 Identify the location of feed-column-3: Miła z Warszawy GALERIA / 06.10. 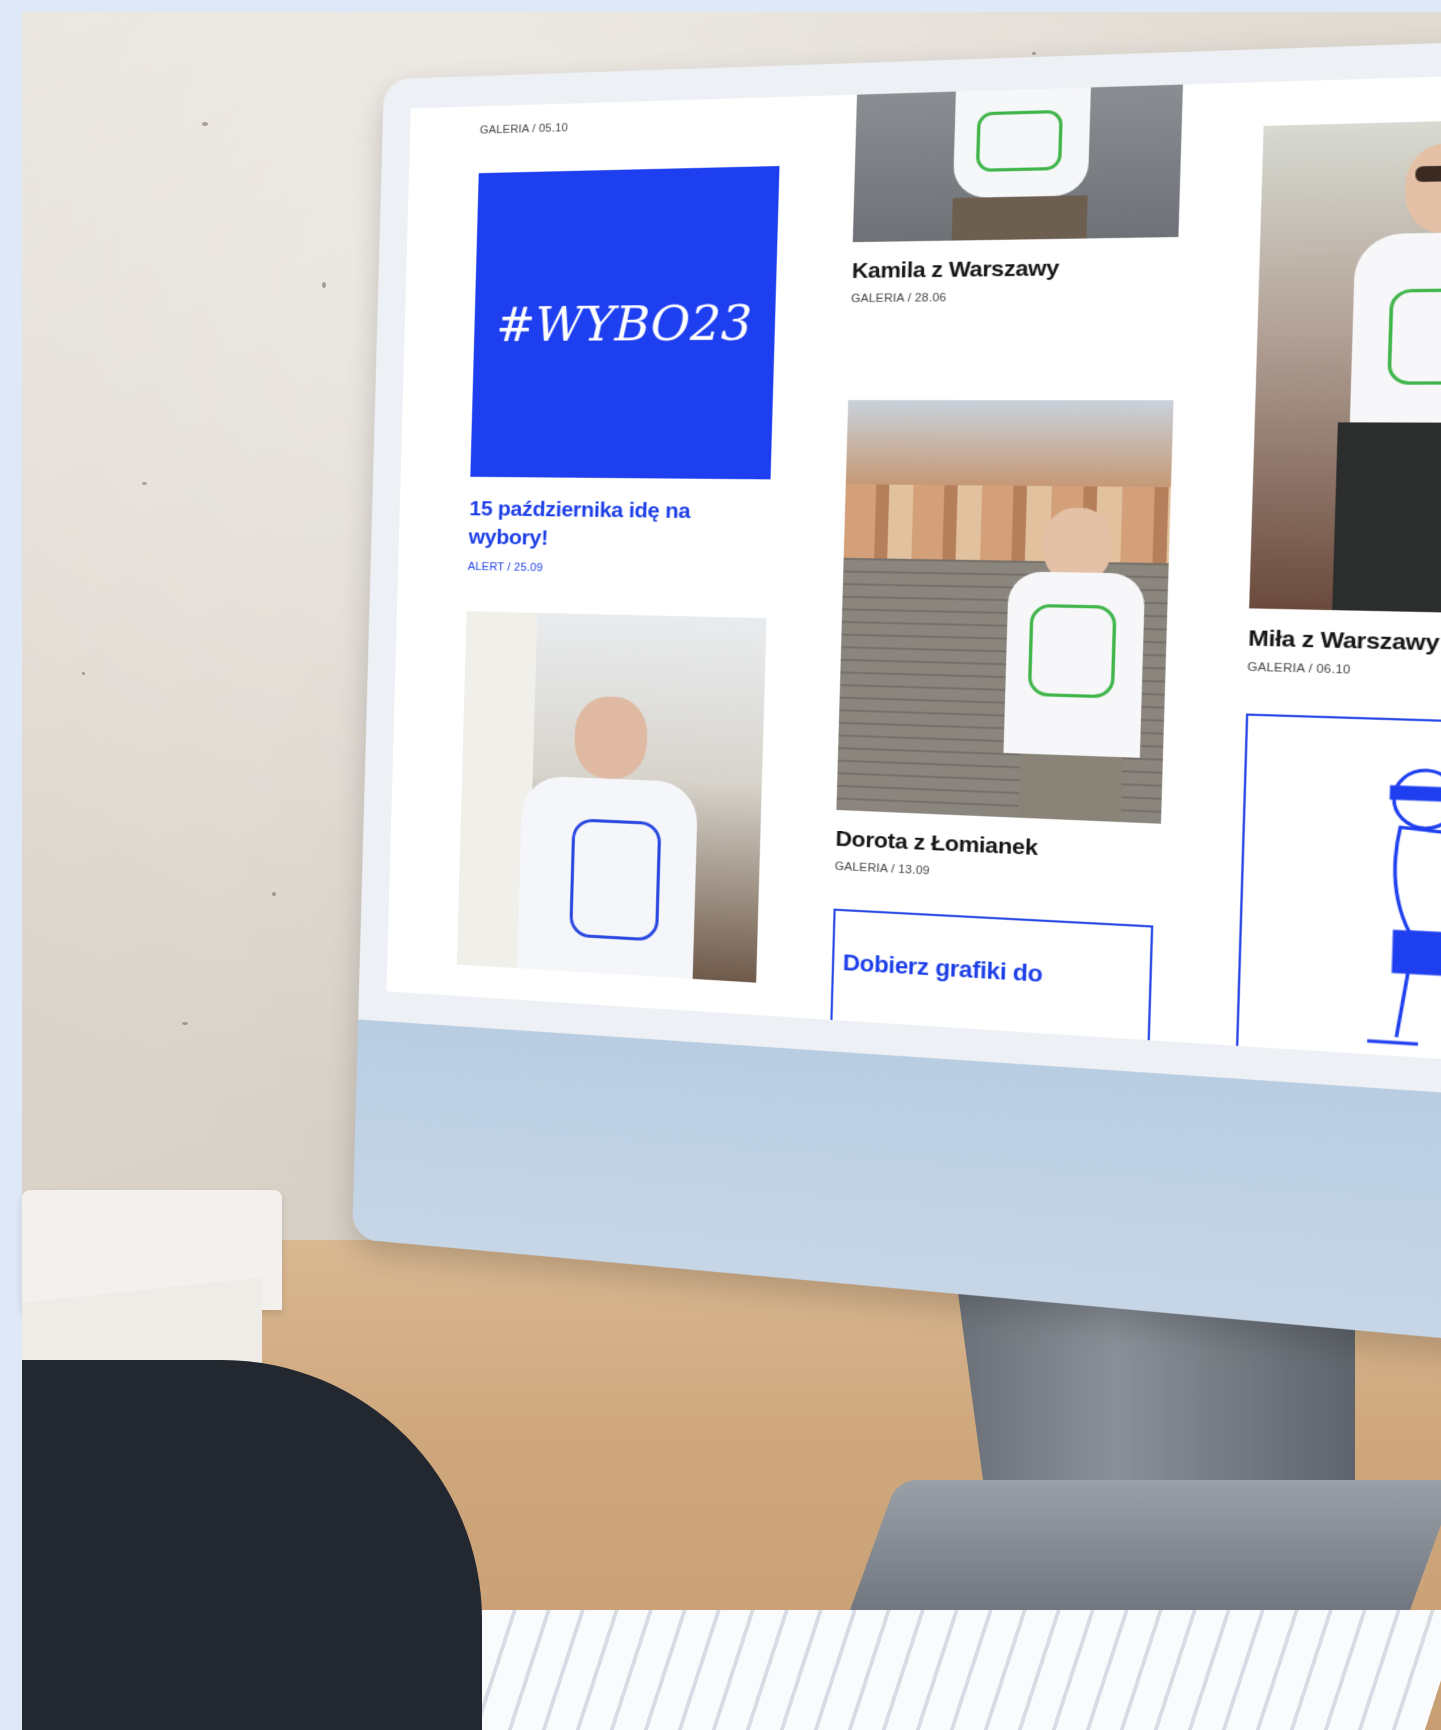
(1338, 570).